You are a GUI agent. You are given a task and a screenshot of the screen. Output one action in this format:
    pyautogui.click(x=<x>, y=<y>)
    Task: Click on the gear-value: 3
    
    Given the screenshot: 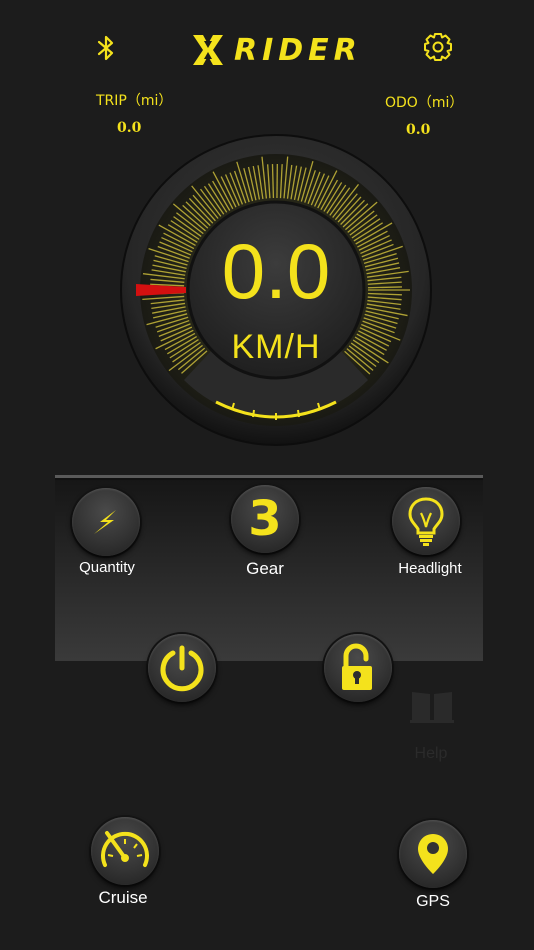 What is the action you would take?
    pyautogui.click(x=265, y=519)
    